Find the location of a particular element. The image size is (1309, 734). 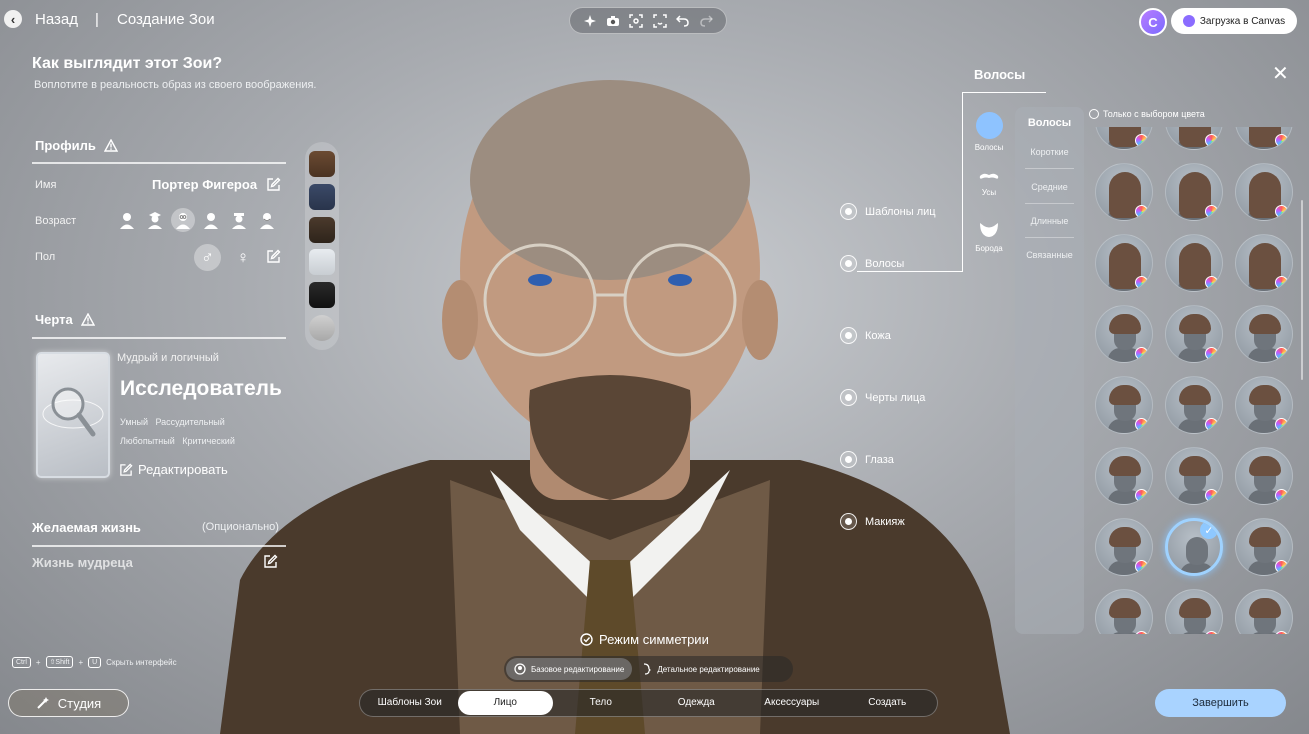

edit-gender-icon is located at coordinates (273, 256).